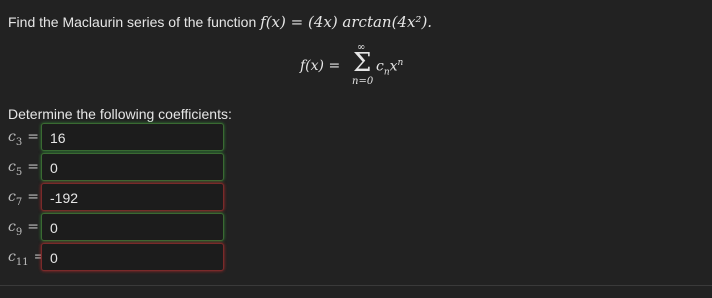  What do you see at coordinates (23, 138) in the screenshot?
I see `coefficient-label: c3 =` at bounding box center [23, 138].